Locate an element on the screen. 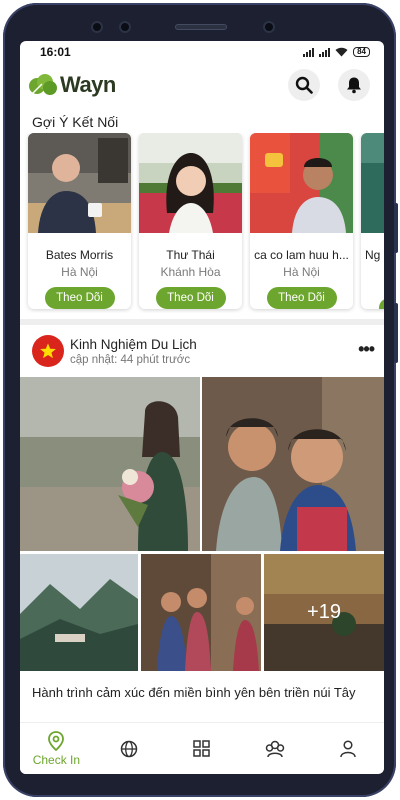 This screenshot has width=400, height=800. suggestion-card: Ng is located at coordinates (372, 221).